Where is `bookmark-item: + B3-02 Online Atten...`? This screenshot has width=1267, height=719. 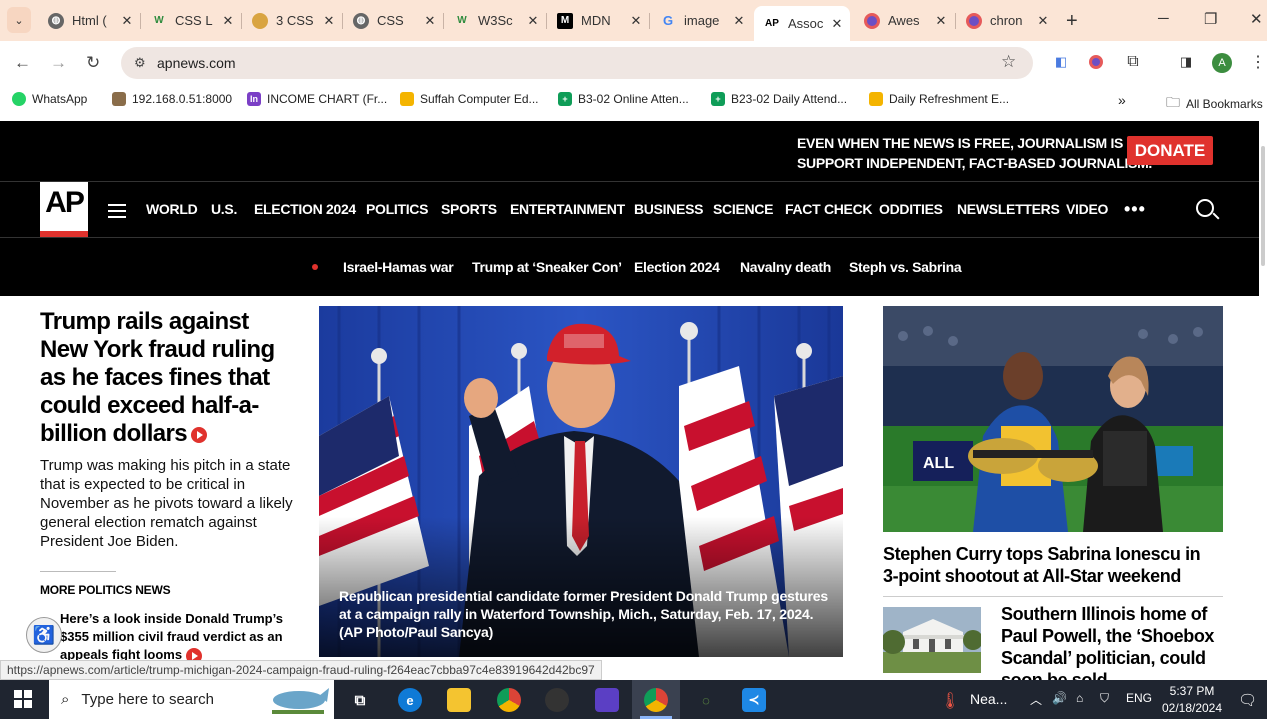
bookmark-item: + B3-02 Online Atten... is located at coordinates (623, 99).